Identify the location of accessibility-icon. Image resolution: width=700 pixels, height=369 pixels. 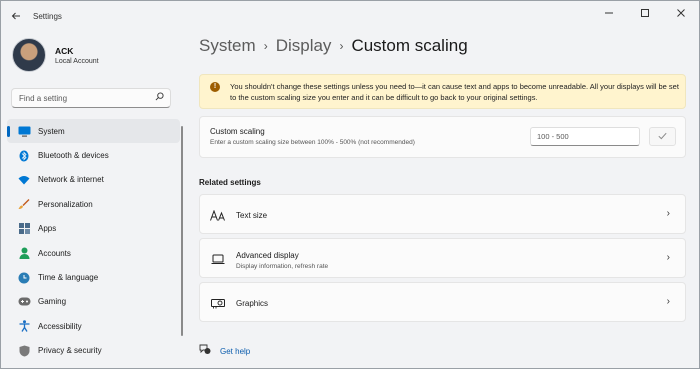
(24, 326).